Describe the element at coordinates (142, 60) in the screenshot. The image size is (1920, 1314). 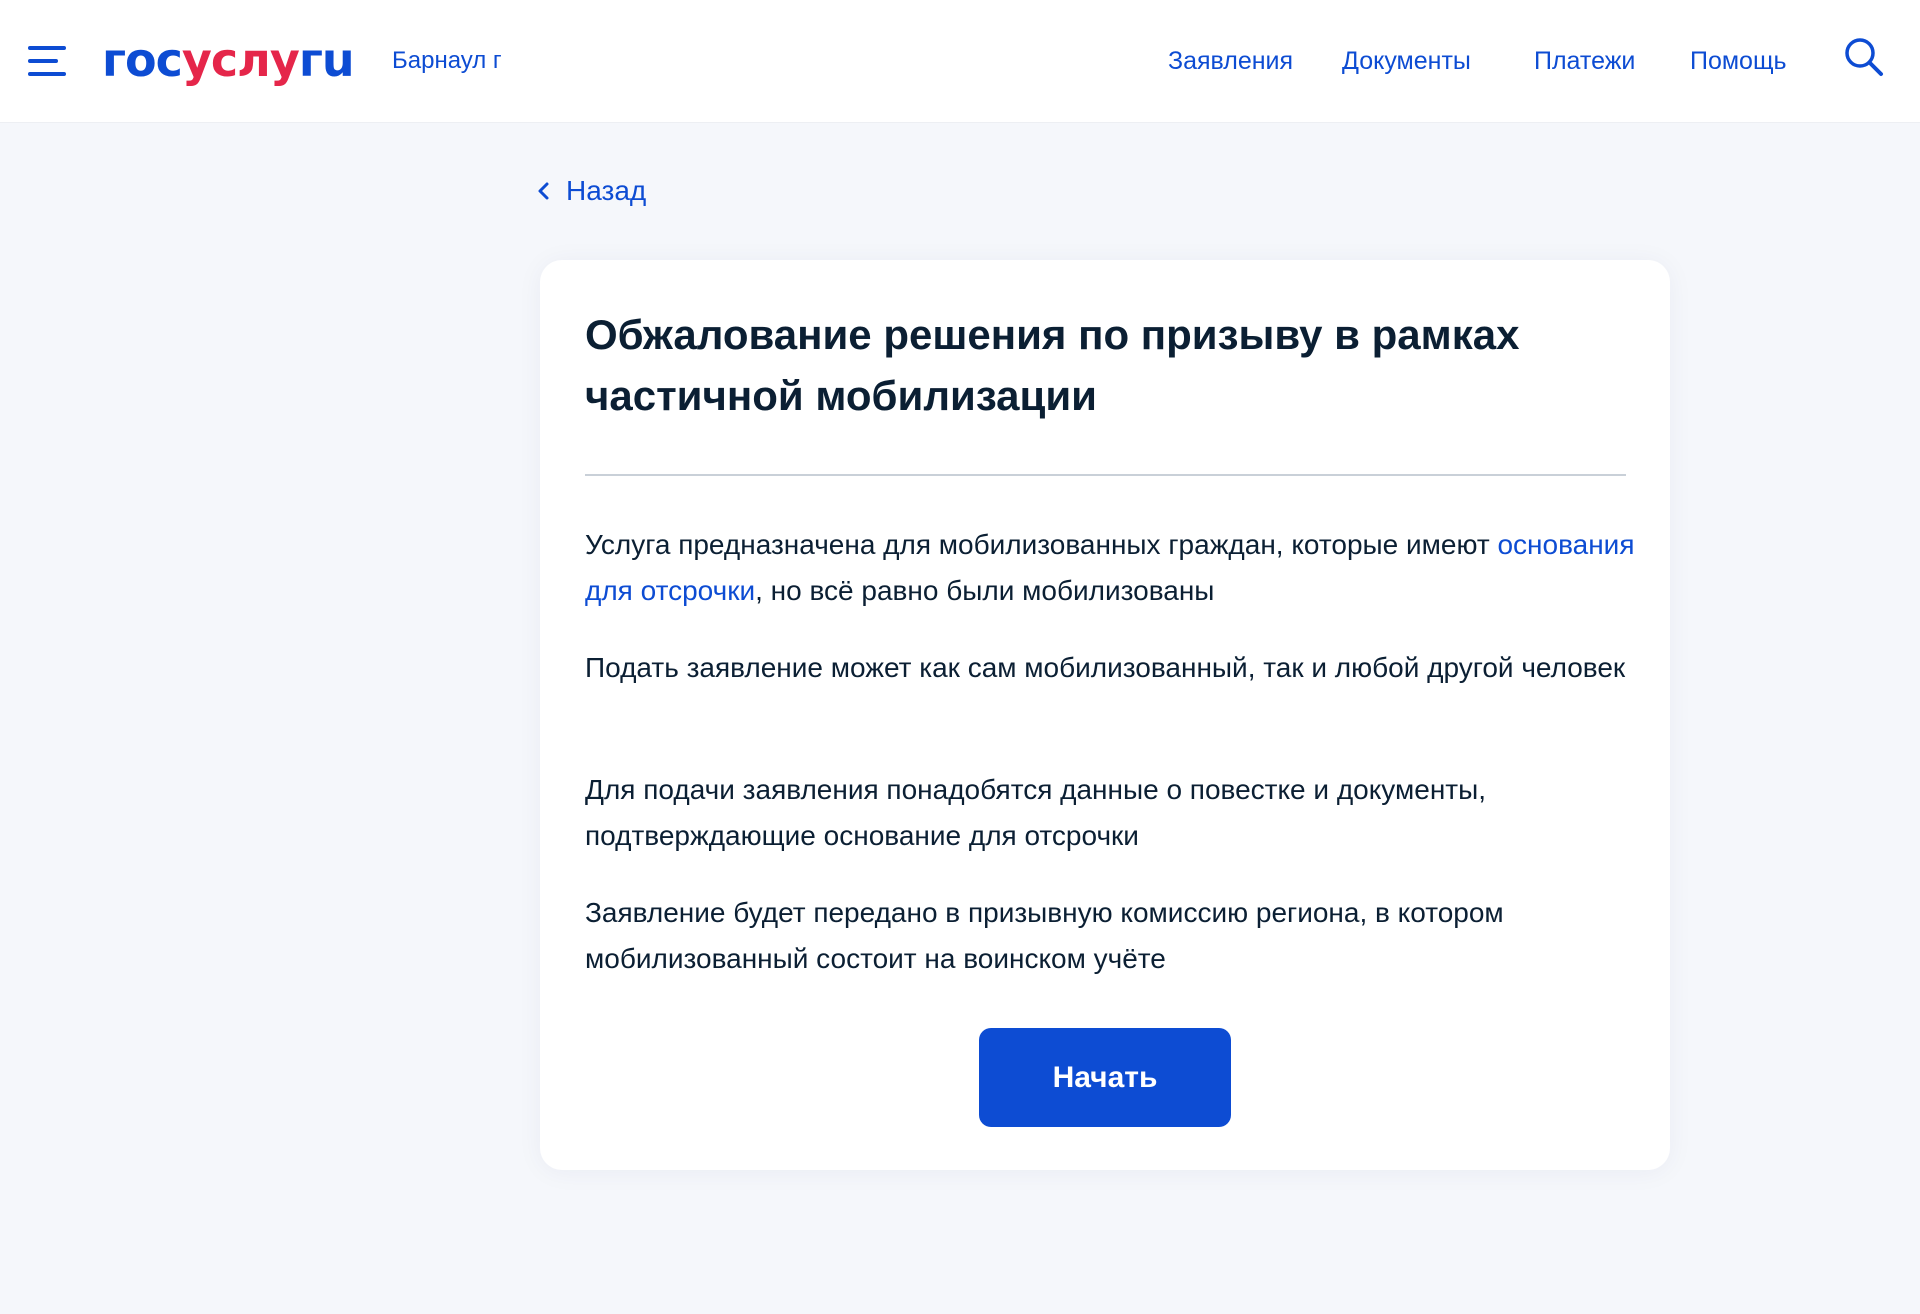
I see `logo-part-gos: гос` at that location.